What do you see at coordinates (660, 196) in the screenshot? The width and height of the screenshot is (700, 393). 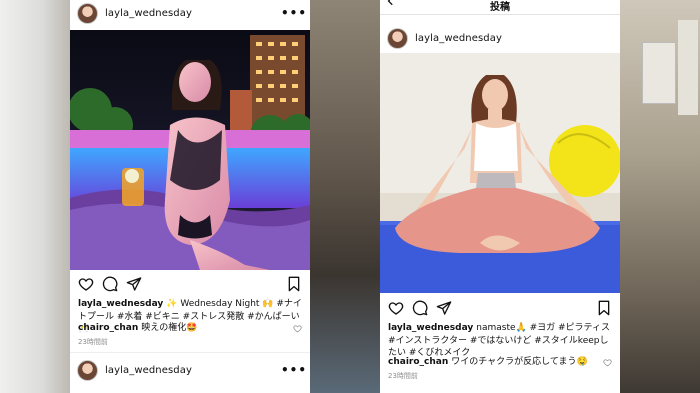 I see `background-store` at bounding box center [660, 196].